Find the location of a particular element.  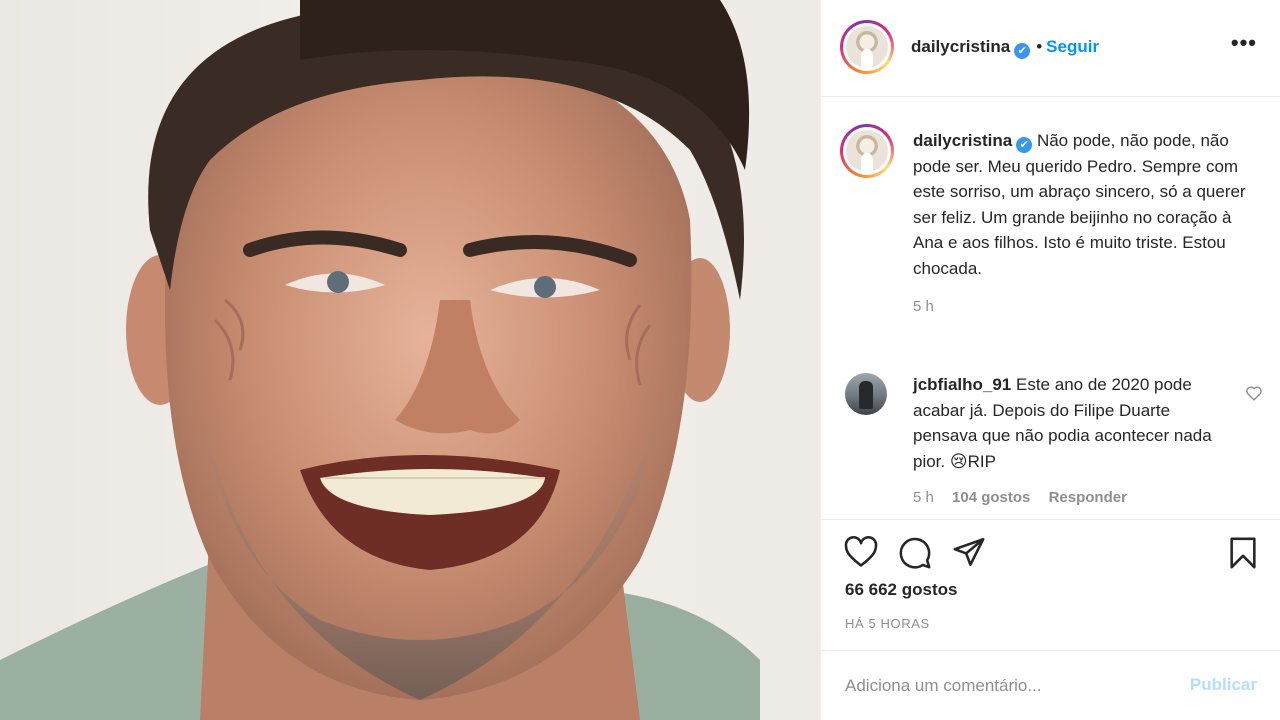

commenter-avatar is located at coordinates (866, 394).